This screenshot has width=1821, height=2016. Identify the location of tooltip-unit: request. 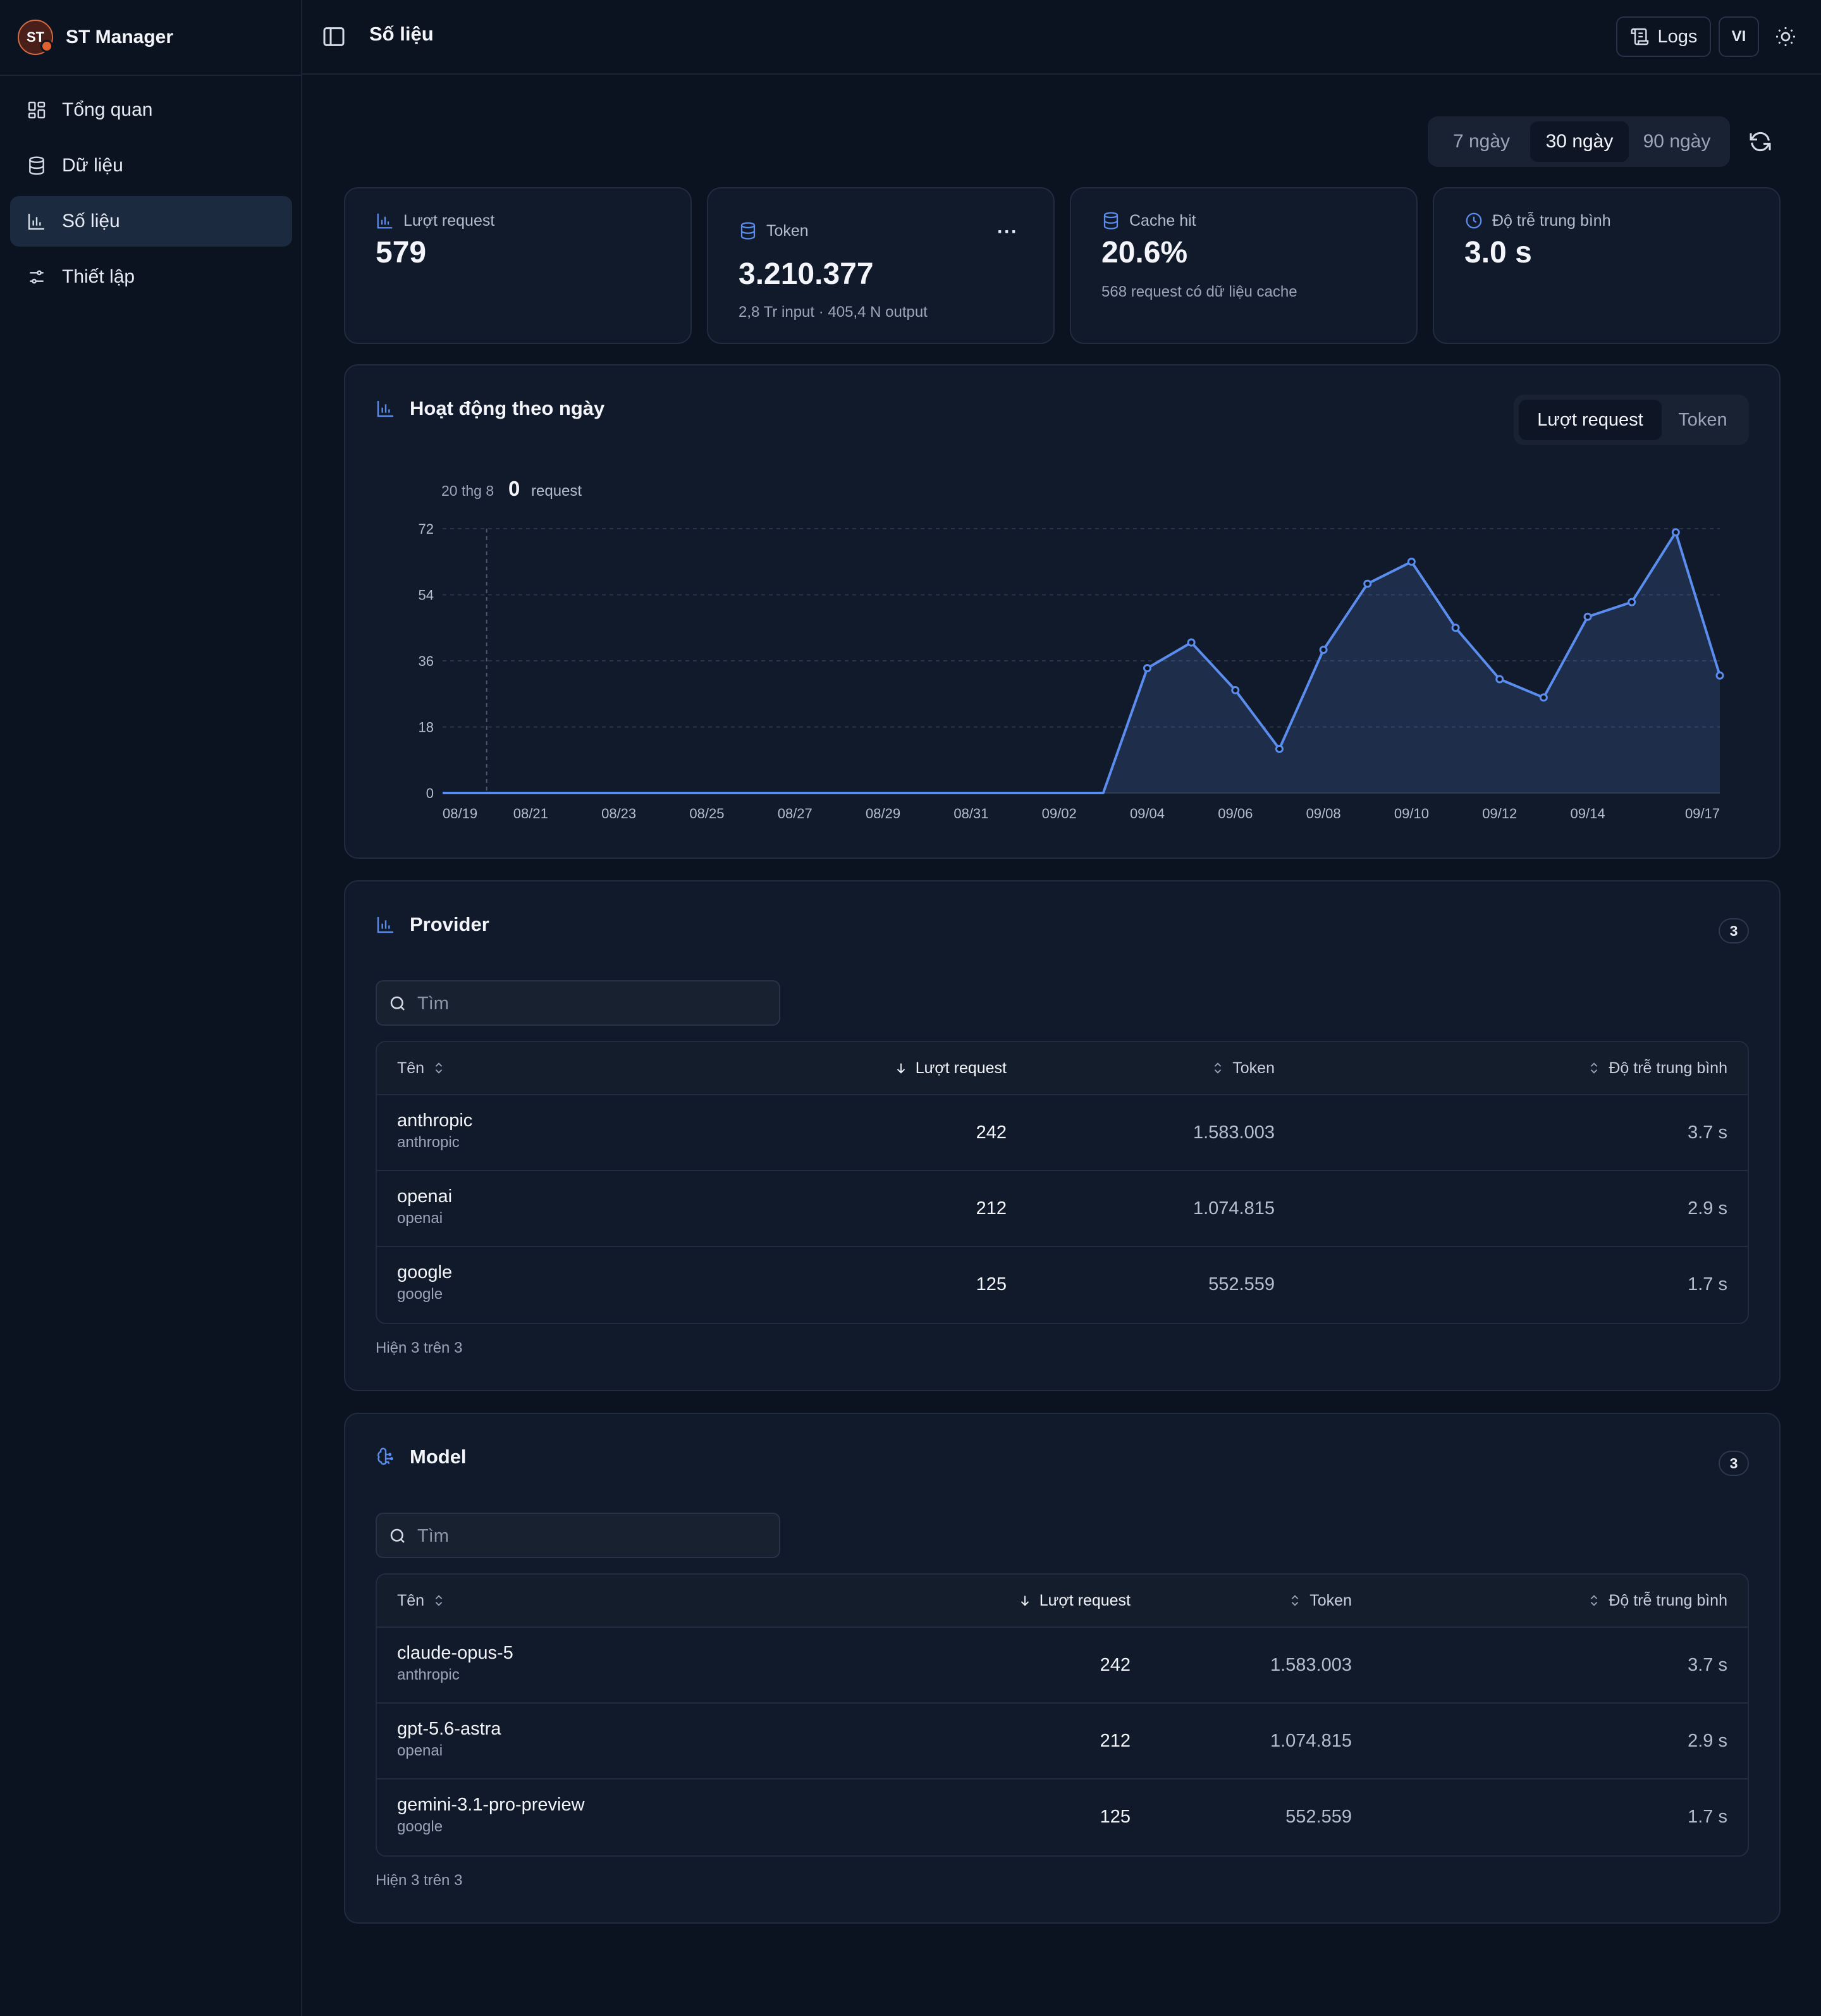
(556, 491).